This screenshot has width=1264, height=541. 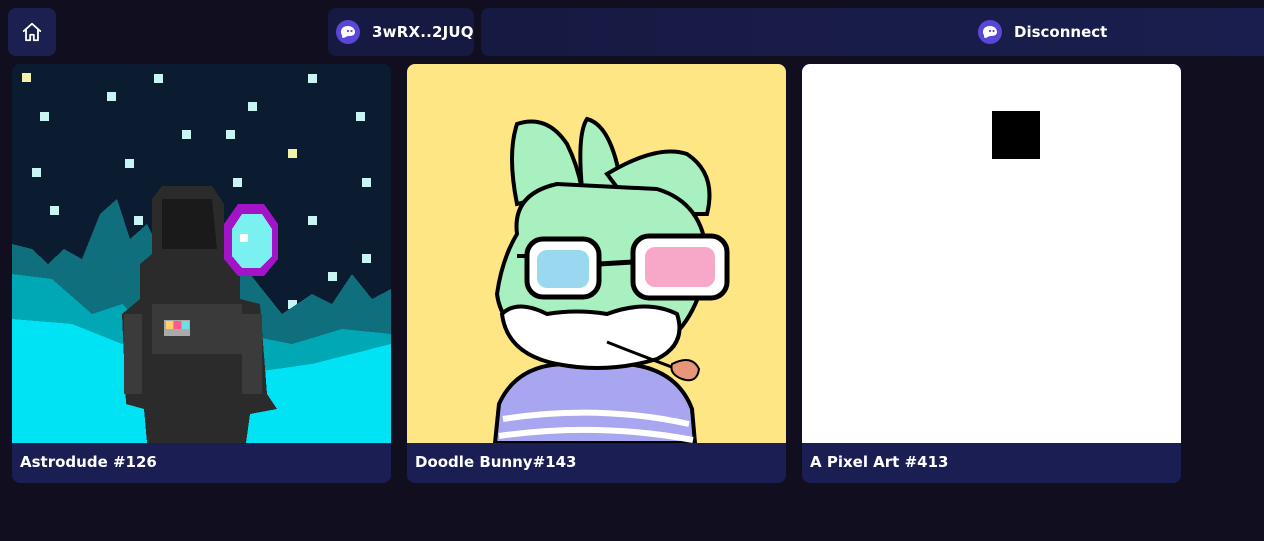 I want to click on wallet-address-button: 3wRX..2JUQ, so click(x=401, y=32).